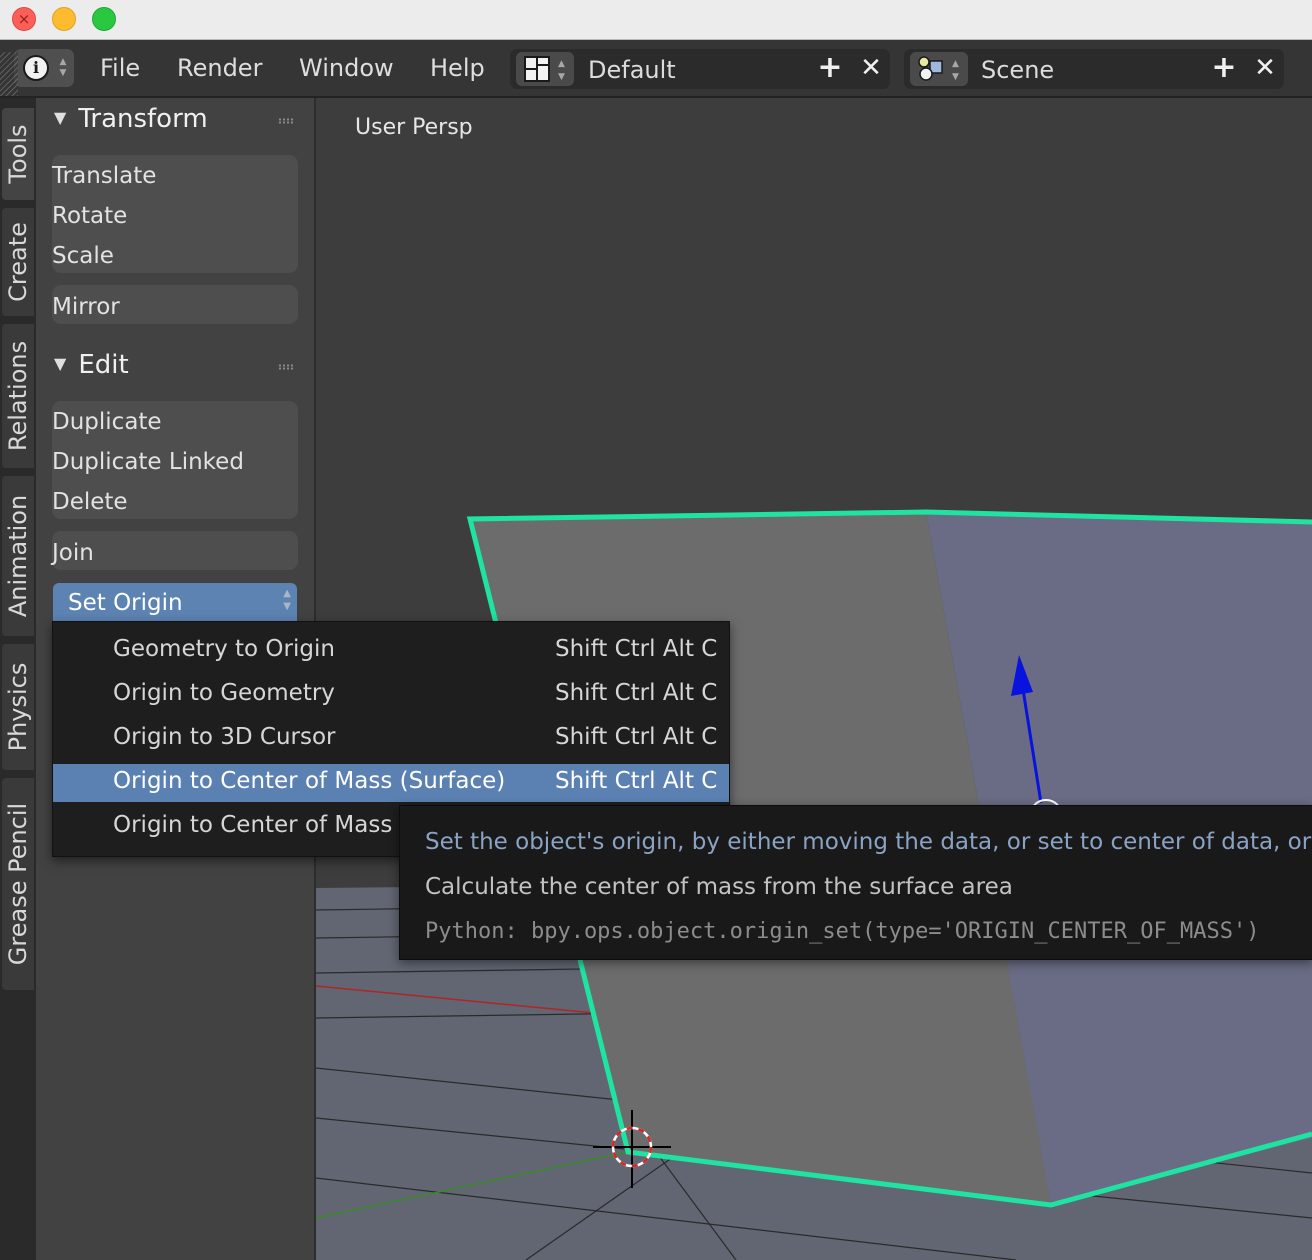 This screenshot has height=1260, width=1312. Describe the element at coordinates (391, 651) in the screenshot. I see `menu-item-geometry-to-origin: Geometry to Origin Shift Ctrl Alt C` at that location.